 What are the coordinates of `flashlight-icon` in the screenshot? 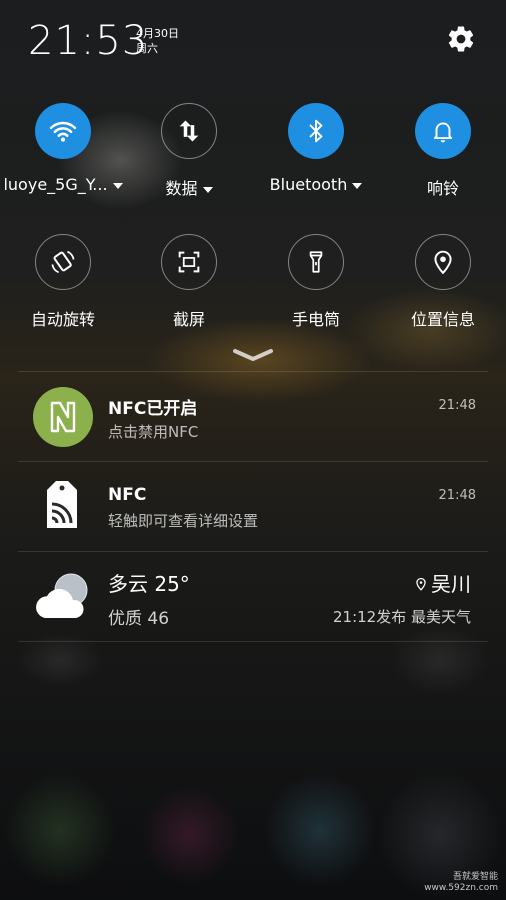 It's located at (316, 262).